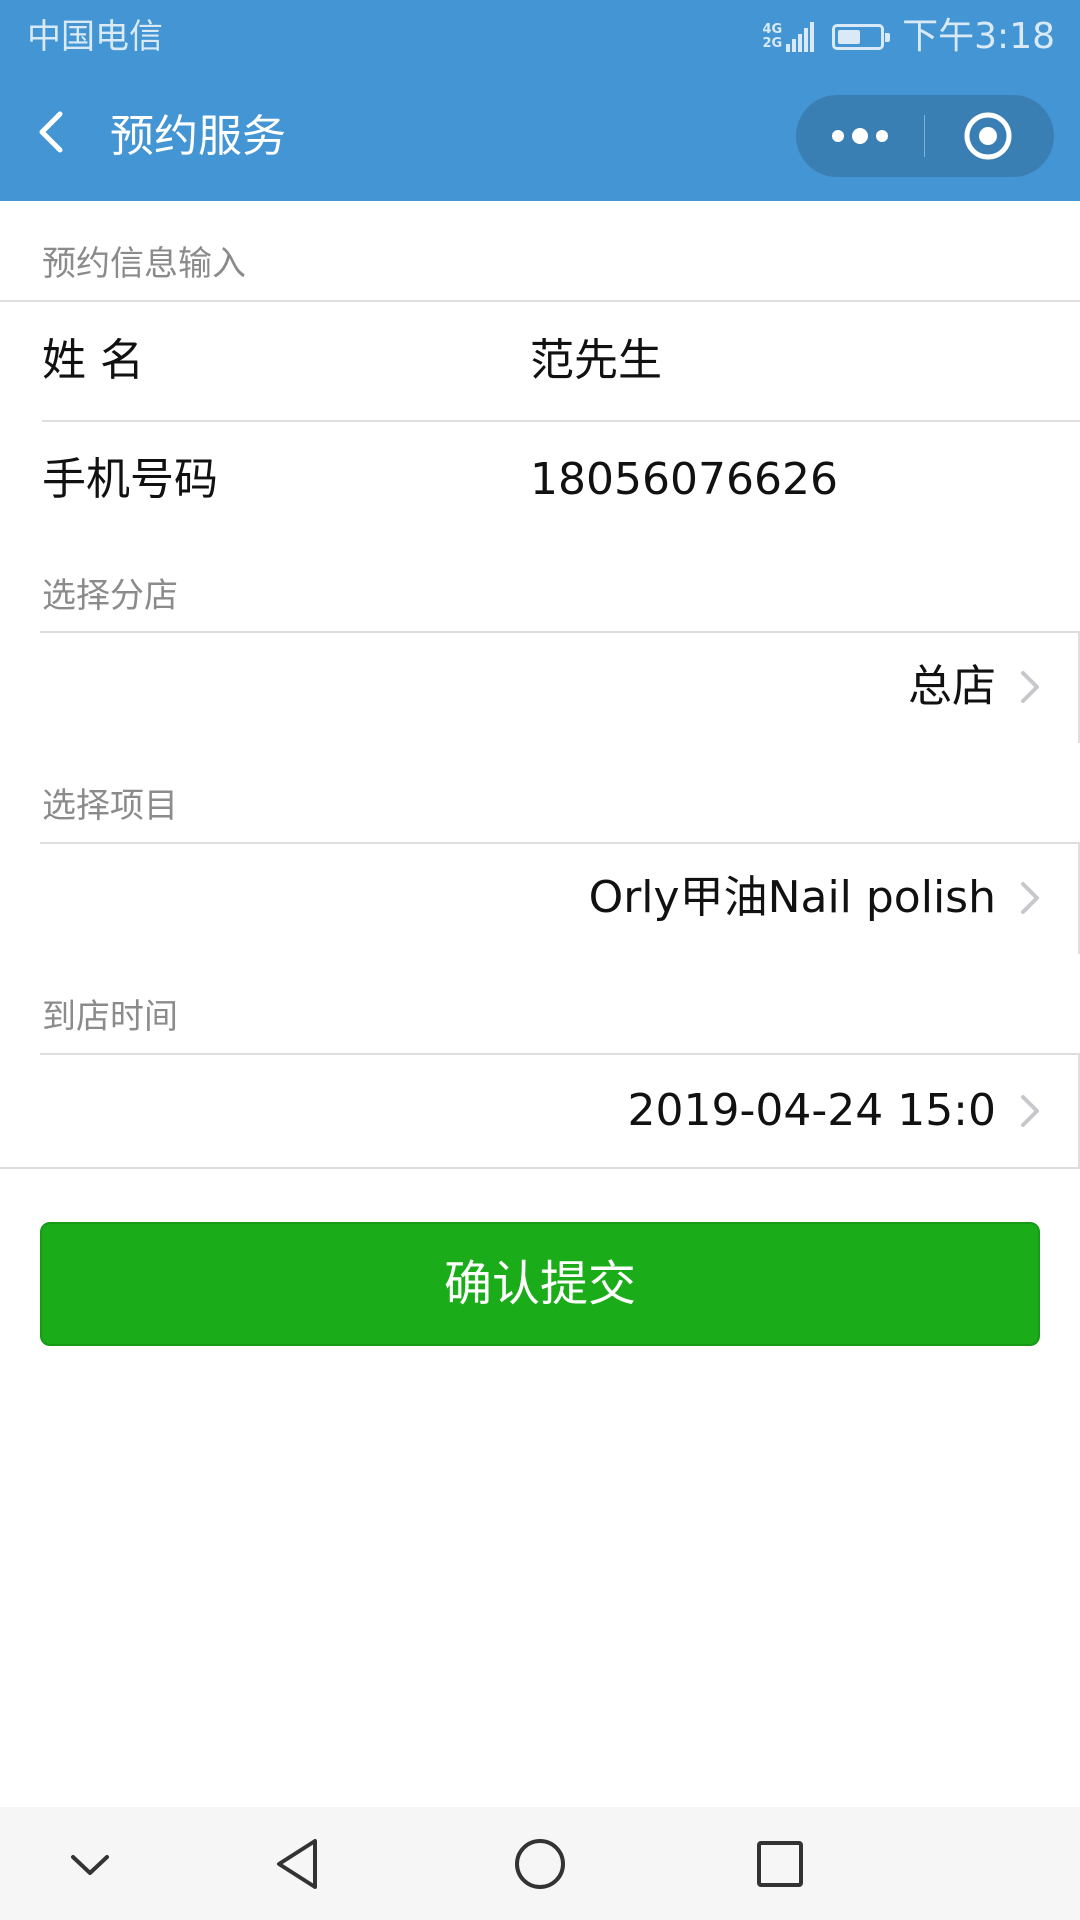 The height and width of the screenshot is (1920, 1080). I want to click on close-mini-program-button, so click(989, 136).